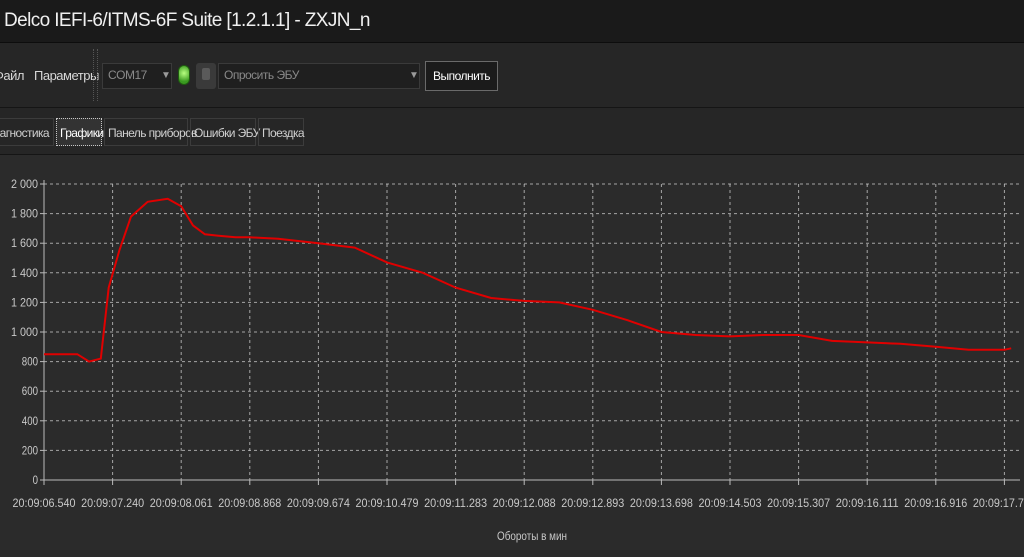 The height and width of the screenshot is (557, 1024). What do you see at coordinates (867, 503) in the screenshot?
I see `x-tick-label: 20:09:16.111` at bounding box center [867, 503].